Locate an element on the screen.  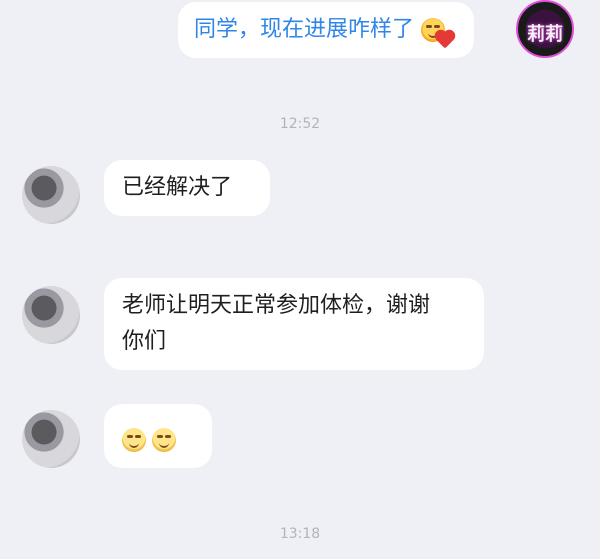
message-bubble-incoming: 已经解决了 is located at coordinates (187, 188).